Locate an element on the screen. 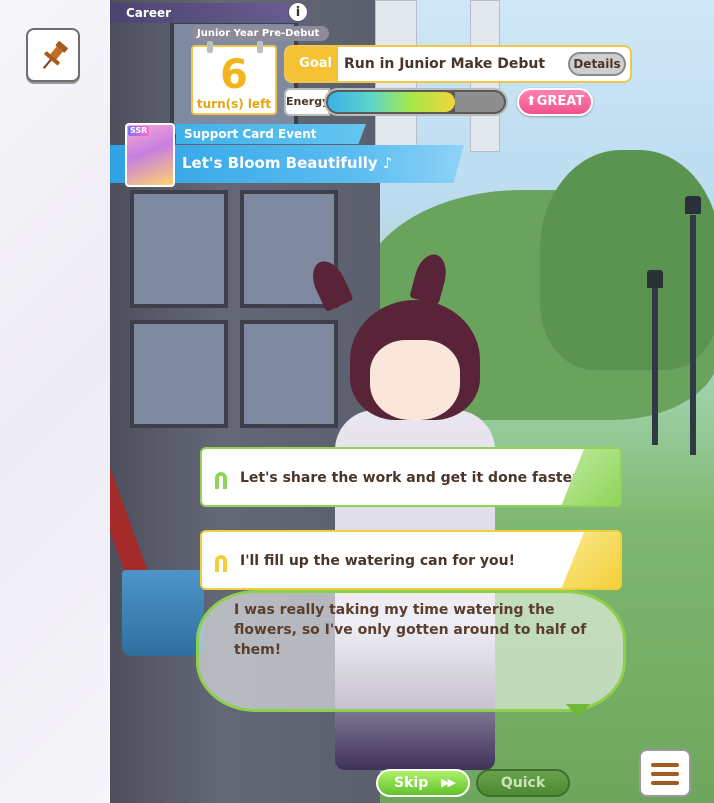 This screenshot has width=714, height=803. quick-button: Quick is located at coordinates (523, 783).